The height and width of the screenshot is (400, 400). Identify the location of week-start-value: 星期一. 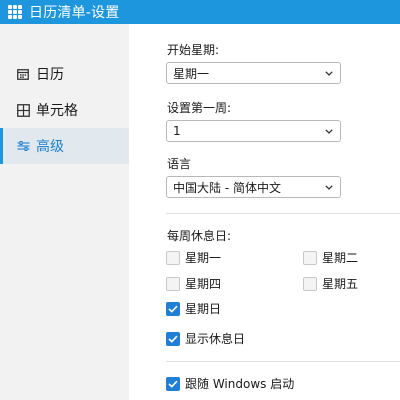
(191, 73).